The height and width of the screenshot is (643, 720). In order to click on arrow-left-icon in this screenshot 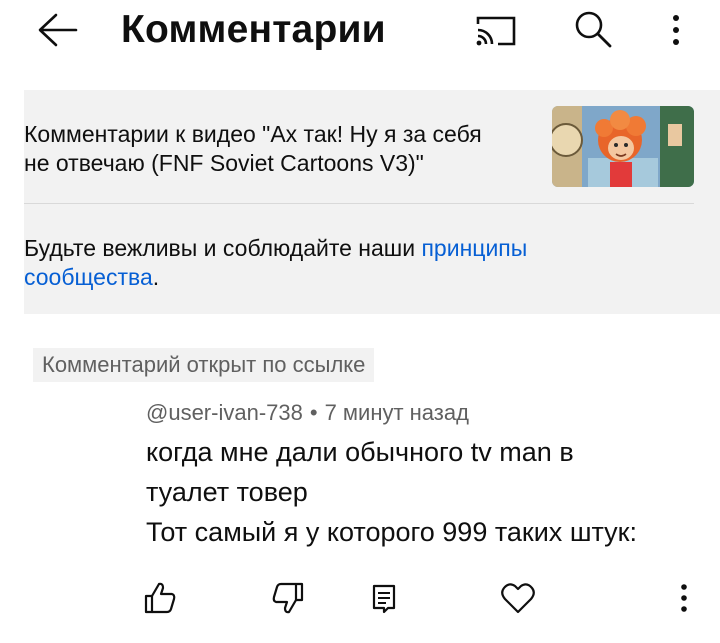, I will do `click(58, 30)`.